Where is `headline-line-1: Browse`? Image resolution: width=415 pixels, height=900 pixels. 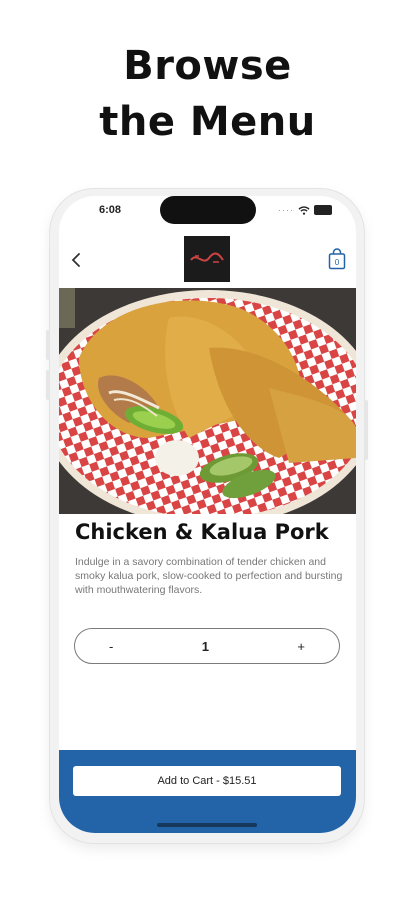 headline-line-1: Browse is located at coordinates (207, 66).